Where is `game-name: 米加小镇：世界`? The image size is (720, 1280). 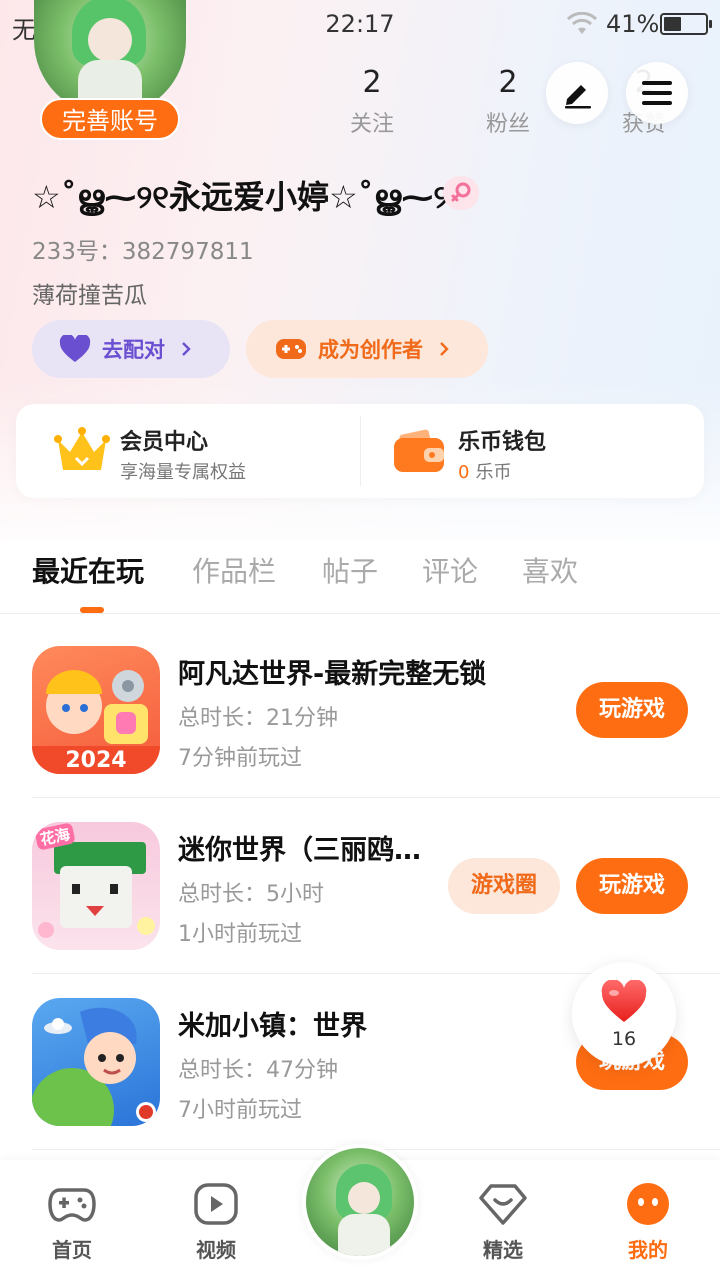
game-name: 米加小镇：世界 is located at coordinates (272, 1026).